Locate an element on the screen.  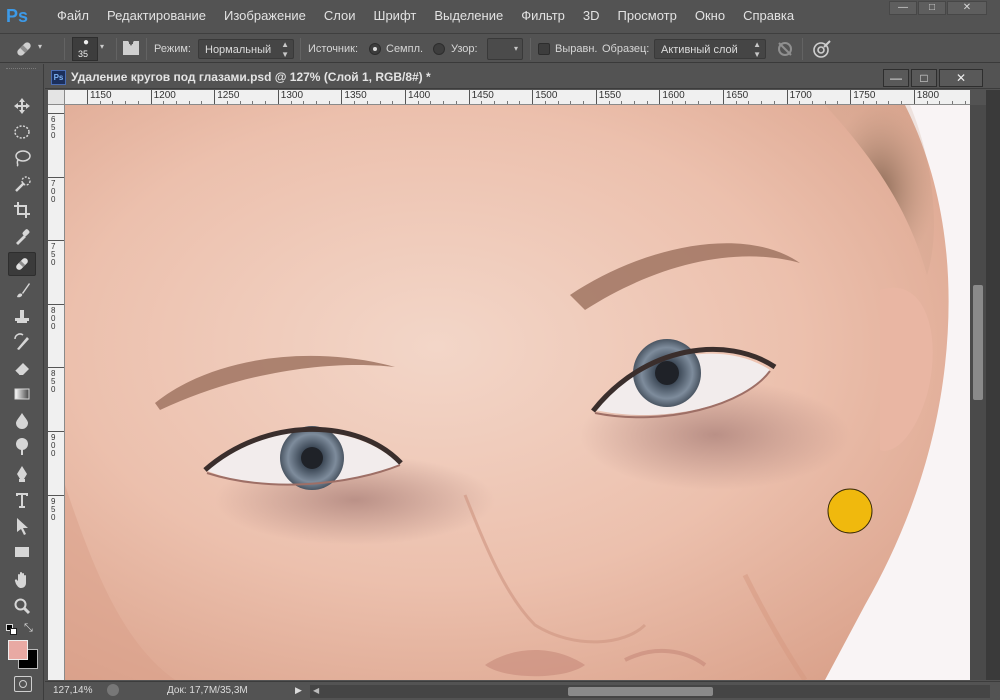
maximize-window-button: □ is located at coordinates (932, 8).